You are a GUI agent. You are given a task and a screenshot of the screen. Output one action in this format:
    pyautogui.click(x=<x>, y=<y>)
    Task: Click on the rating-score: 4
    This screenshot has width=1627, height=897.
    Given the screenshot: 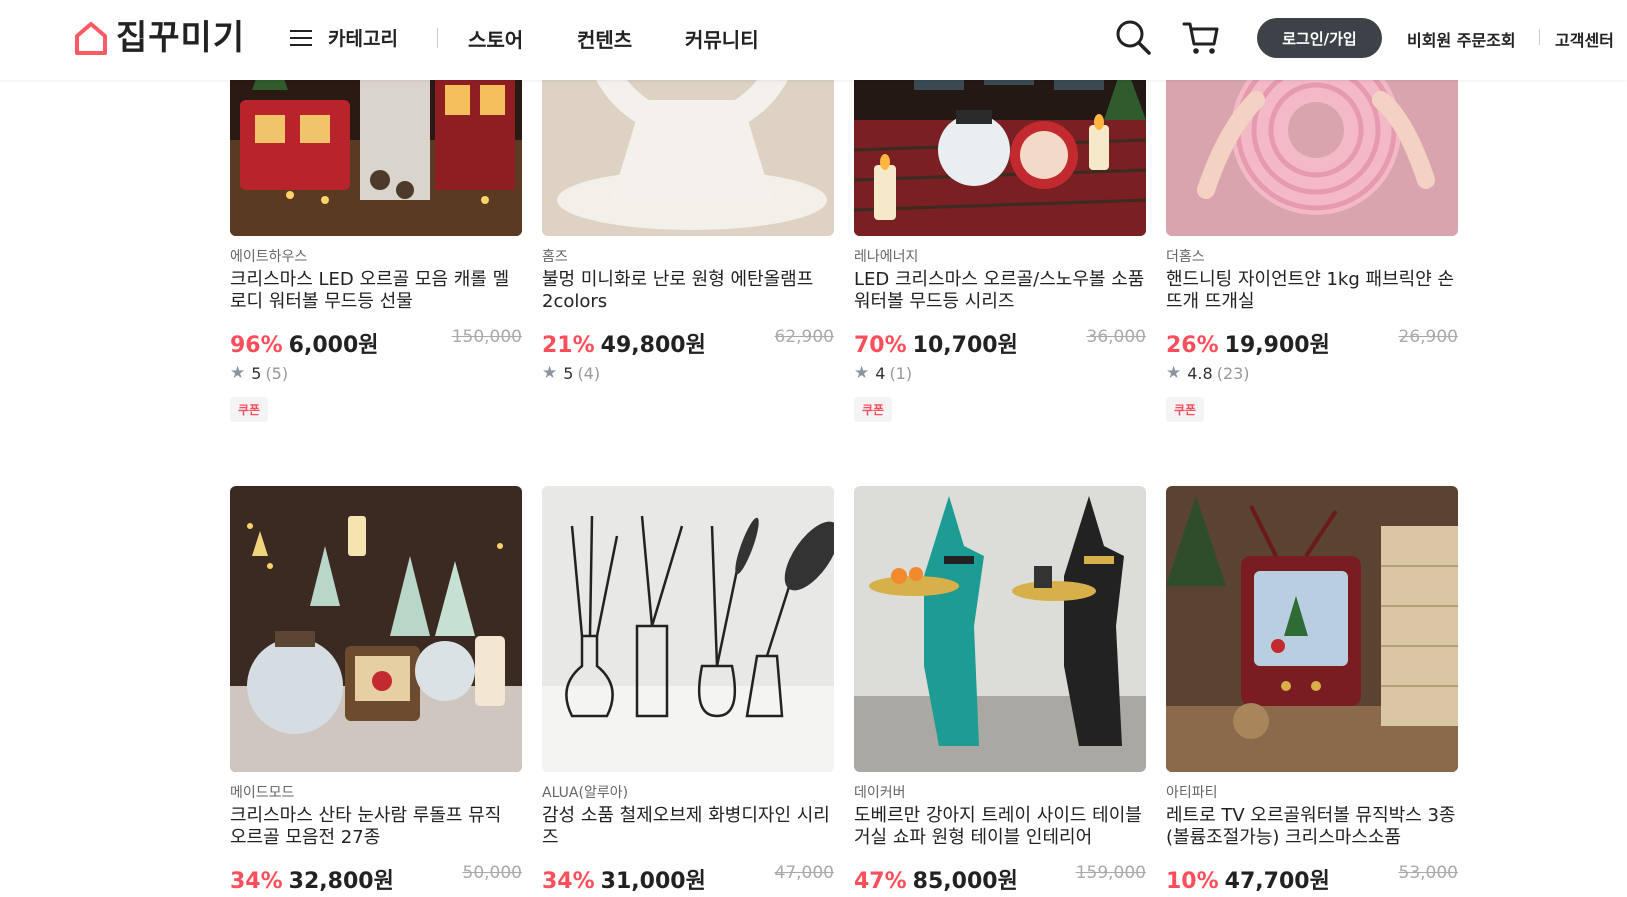 What is the action you would take?
    pyautogui.click(x=880, y=373)
    